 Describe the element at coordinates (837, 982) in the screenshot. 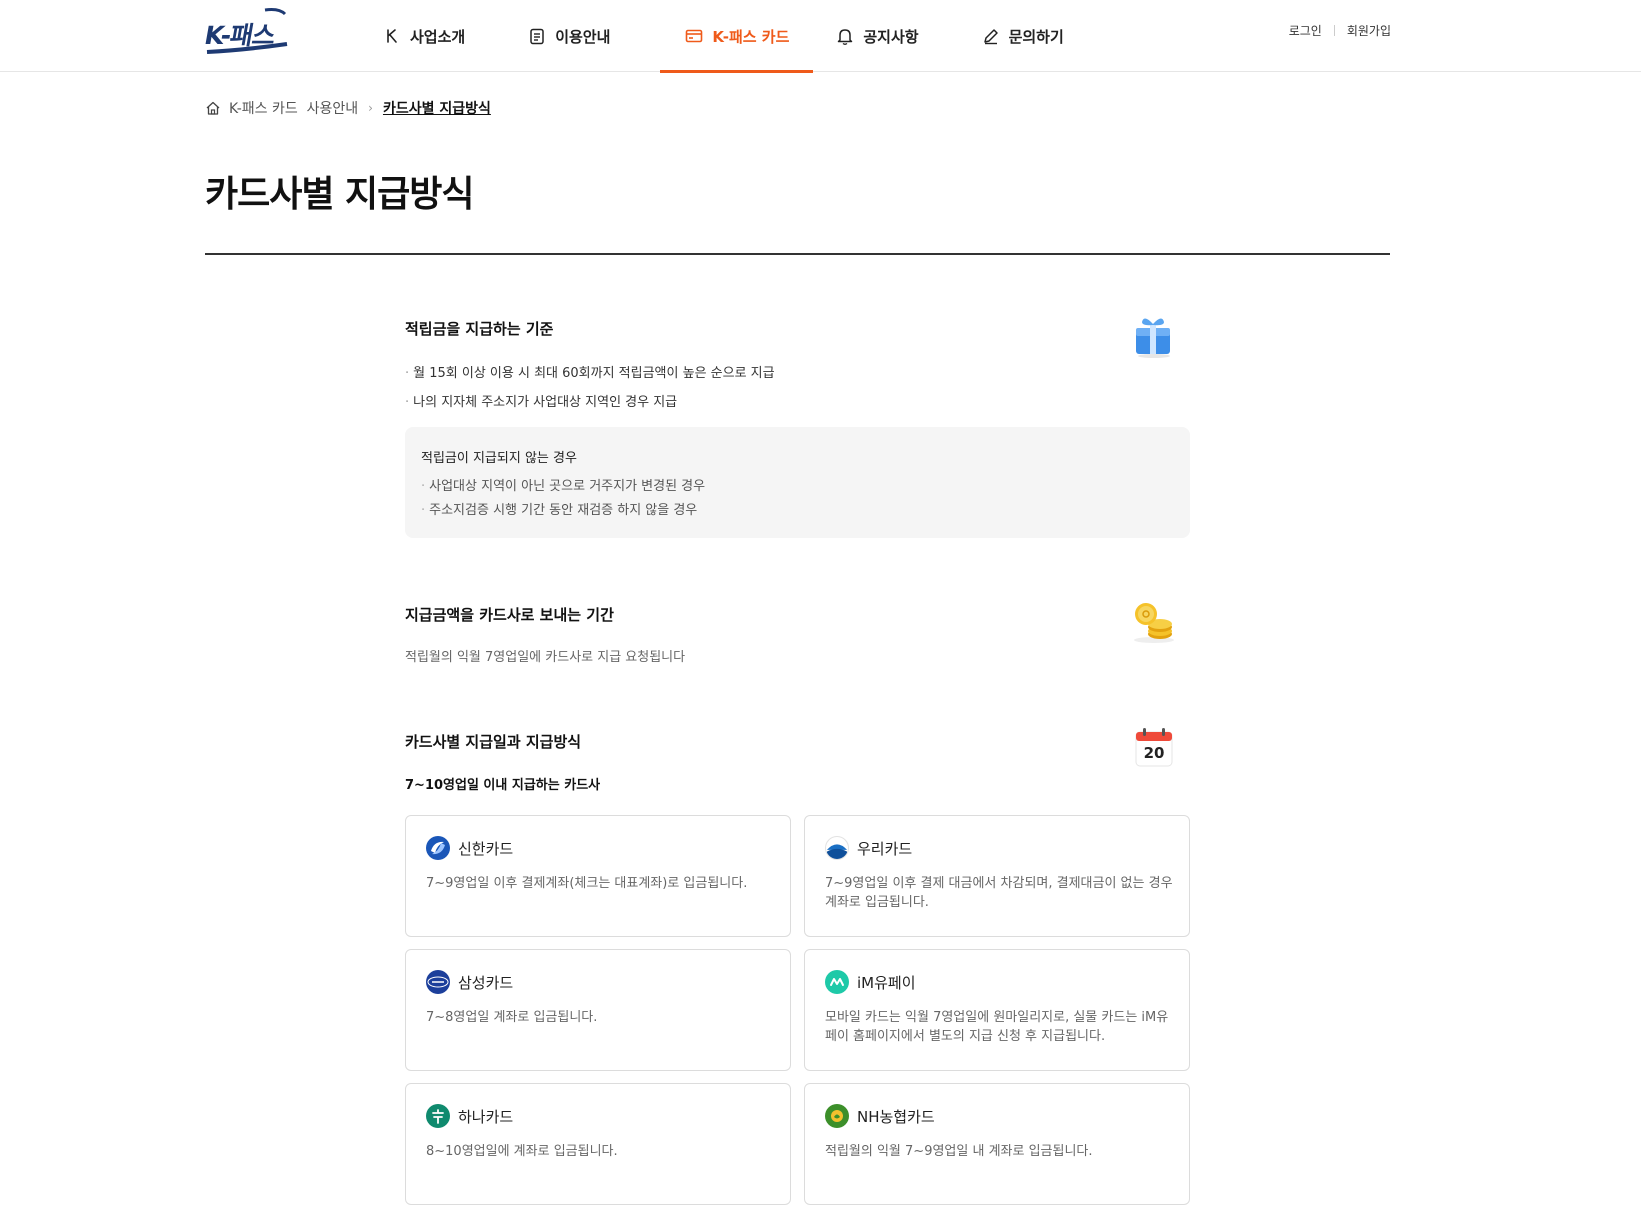

I see `im-upay-logo-icon` at that location.